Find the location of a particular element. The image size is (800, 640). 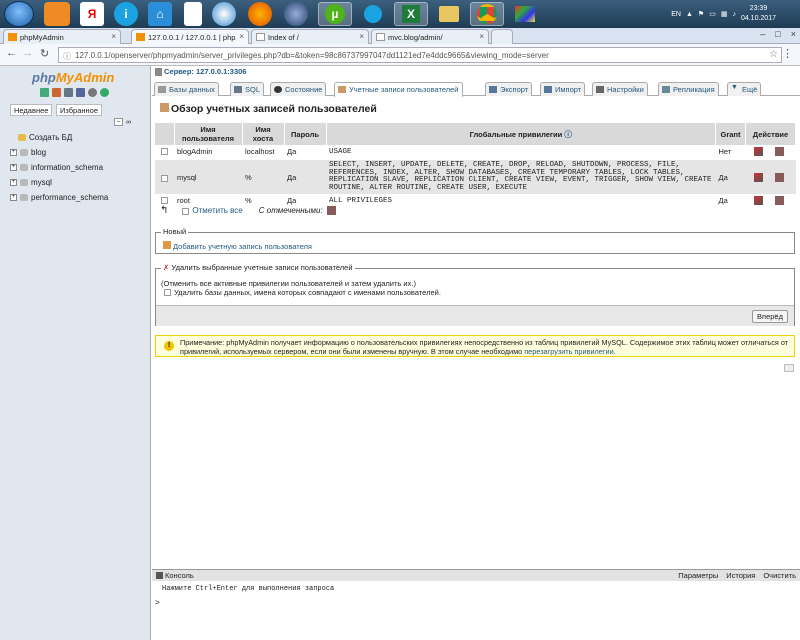

start-orb-icon is located at coordinates (19, 14).